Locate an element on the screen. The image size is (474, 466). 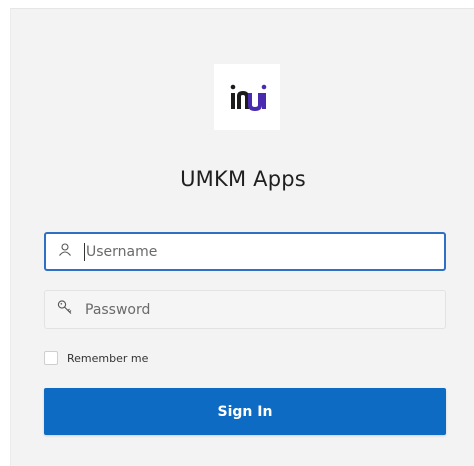
user-icon is located at coordinates (65, 251).